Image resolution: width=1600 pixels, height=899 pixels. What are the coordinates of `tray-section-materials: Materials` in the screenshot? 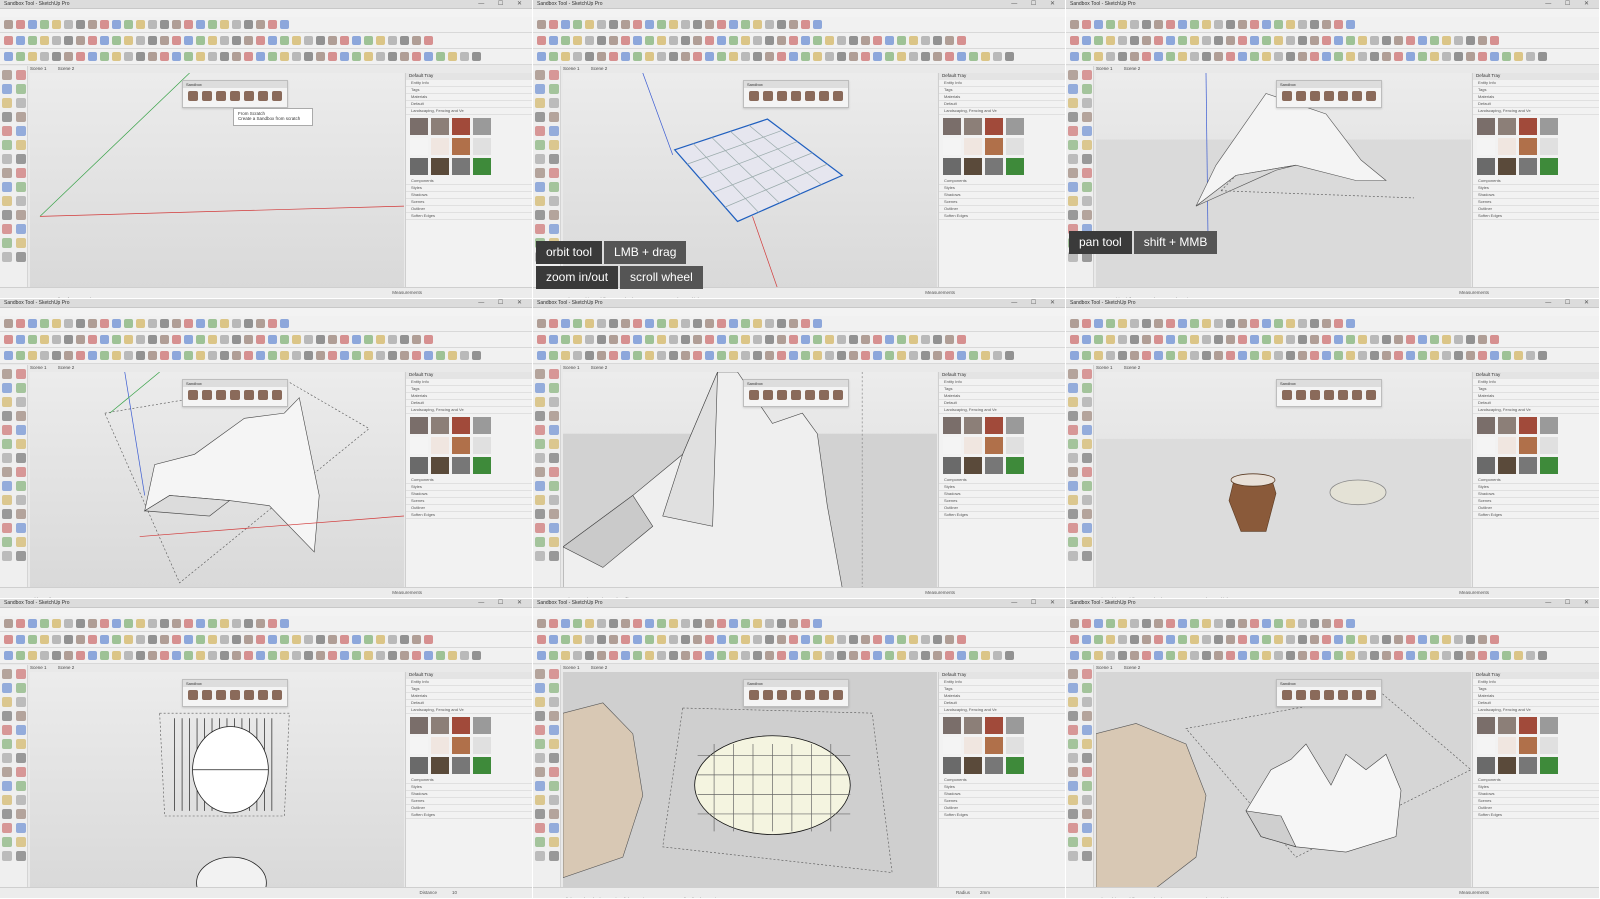 It's located at (469, 396).